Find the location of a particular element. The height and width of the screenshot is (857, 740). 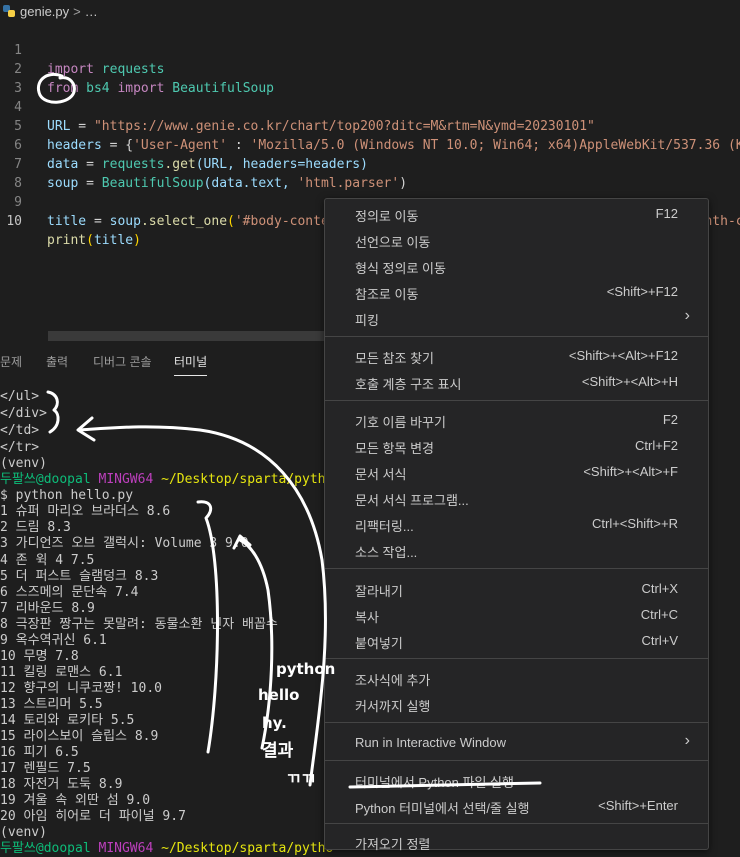

terminal-result: 16 피기 6.5 is located at coordinates (39, 752).